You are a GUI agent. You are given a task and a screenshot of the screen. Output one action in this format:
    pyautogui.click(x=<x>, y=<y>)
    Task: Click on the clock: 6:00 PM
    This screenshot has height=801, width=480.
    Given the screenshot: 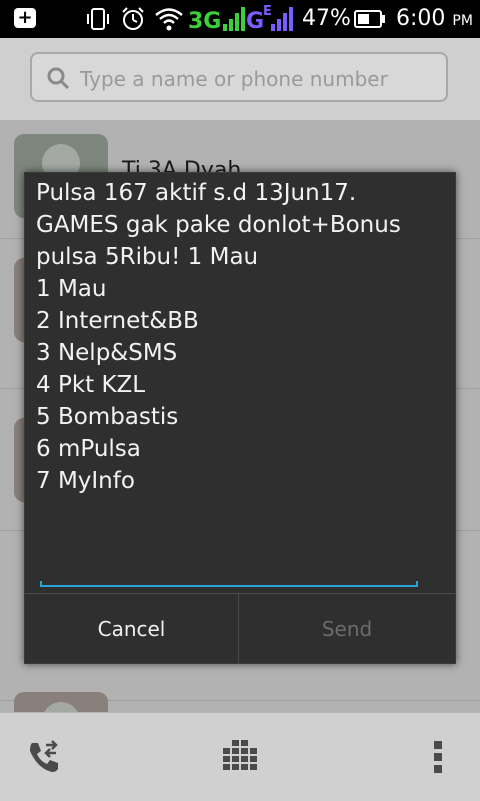 What is the action you would take?
    pyautogui.click(x=434, y=18)
    